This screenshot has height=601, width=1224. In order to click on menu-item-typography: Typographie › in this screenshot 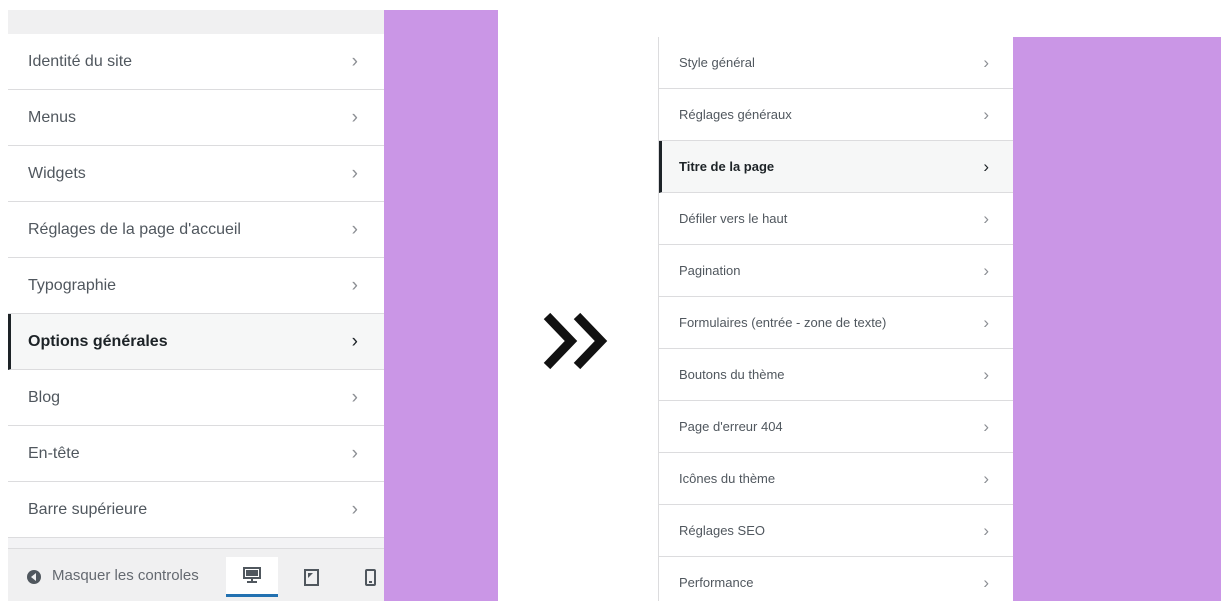, I will do `click(196, 286)`.